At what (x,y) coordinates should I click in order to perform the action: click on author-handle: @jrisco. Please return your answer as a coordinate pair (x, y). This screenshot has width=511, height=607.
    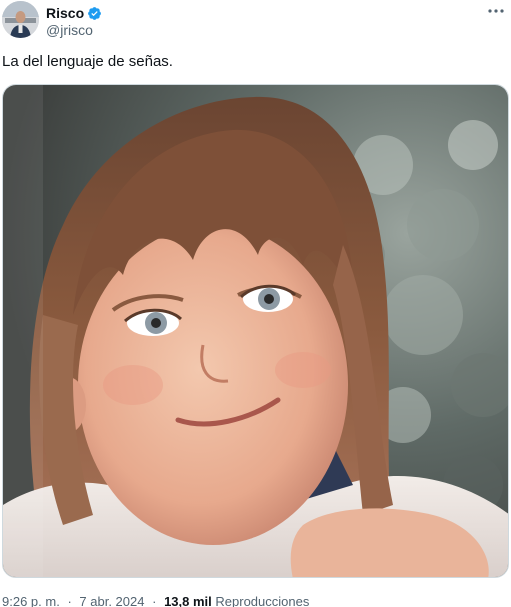
    Looking at the image, I should click on (69, 30).